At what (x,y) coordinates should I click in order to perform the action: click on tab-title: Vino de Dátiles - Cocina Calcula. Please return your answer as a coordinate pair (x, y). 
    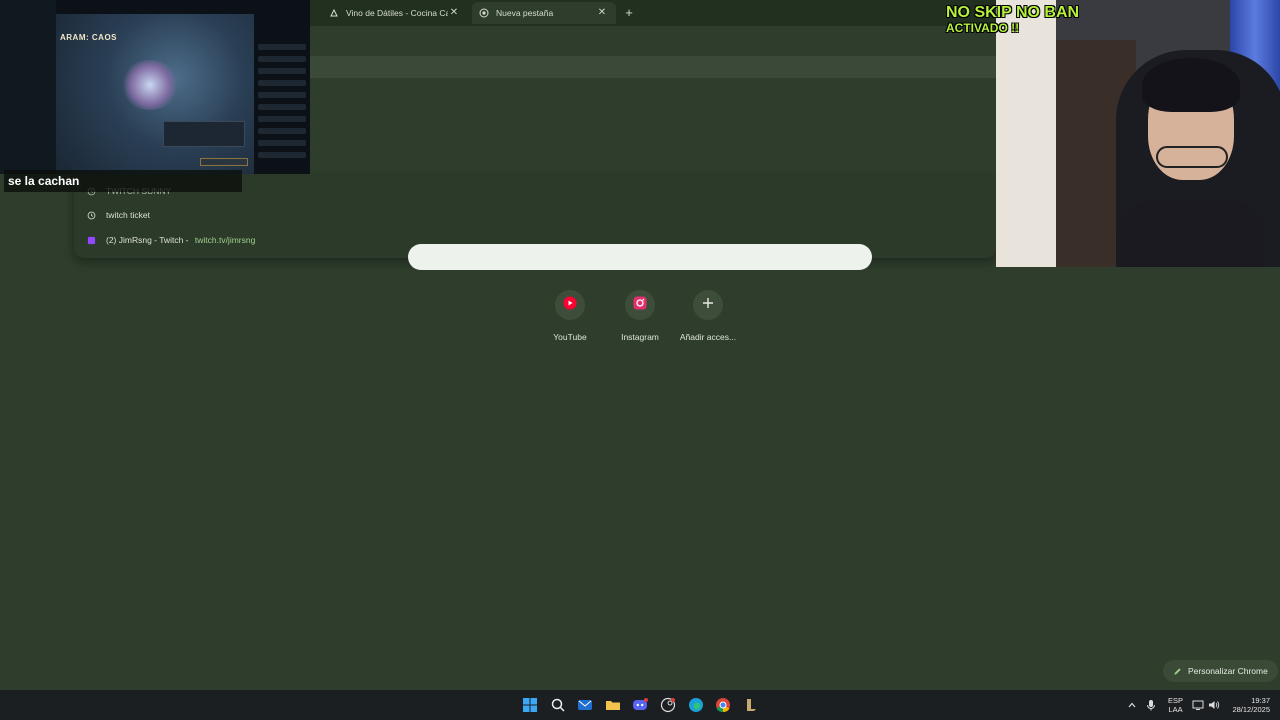
    Looking at the image, I should click on (397, 13).